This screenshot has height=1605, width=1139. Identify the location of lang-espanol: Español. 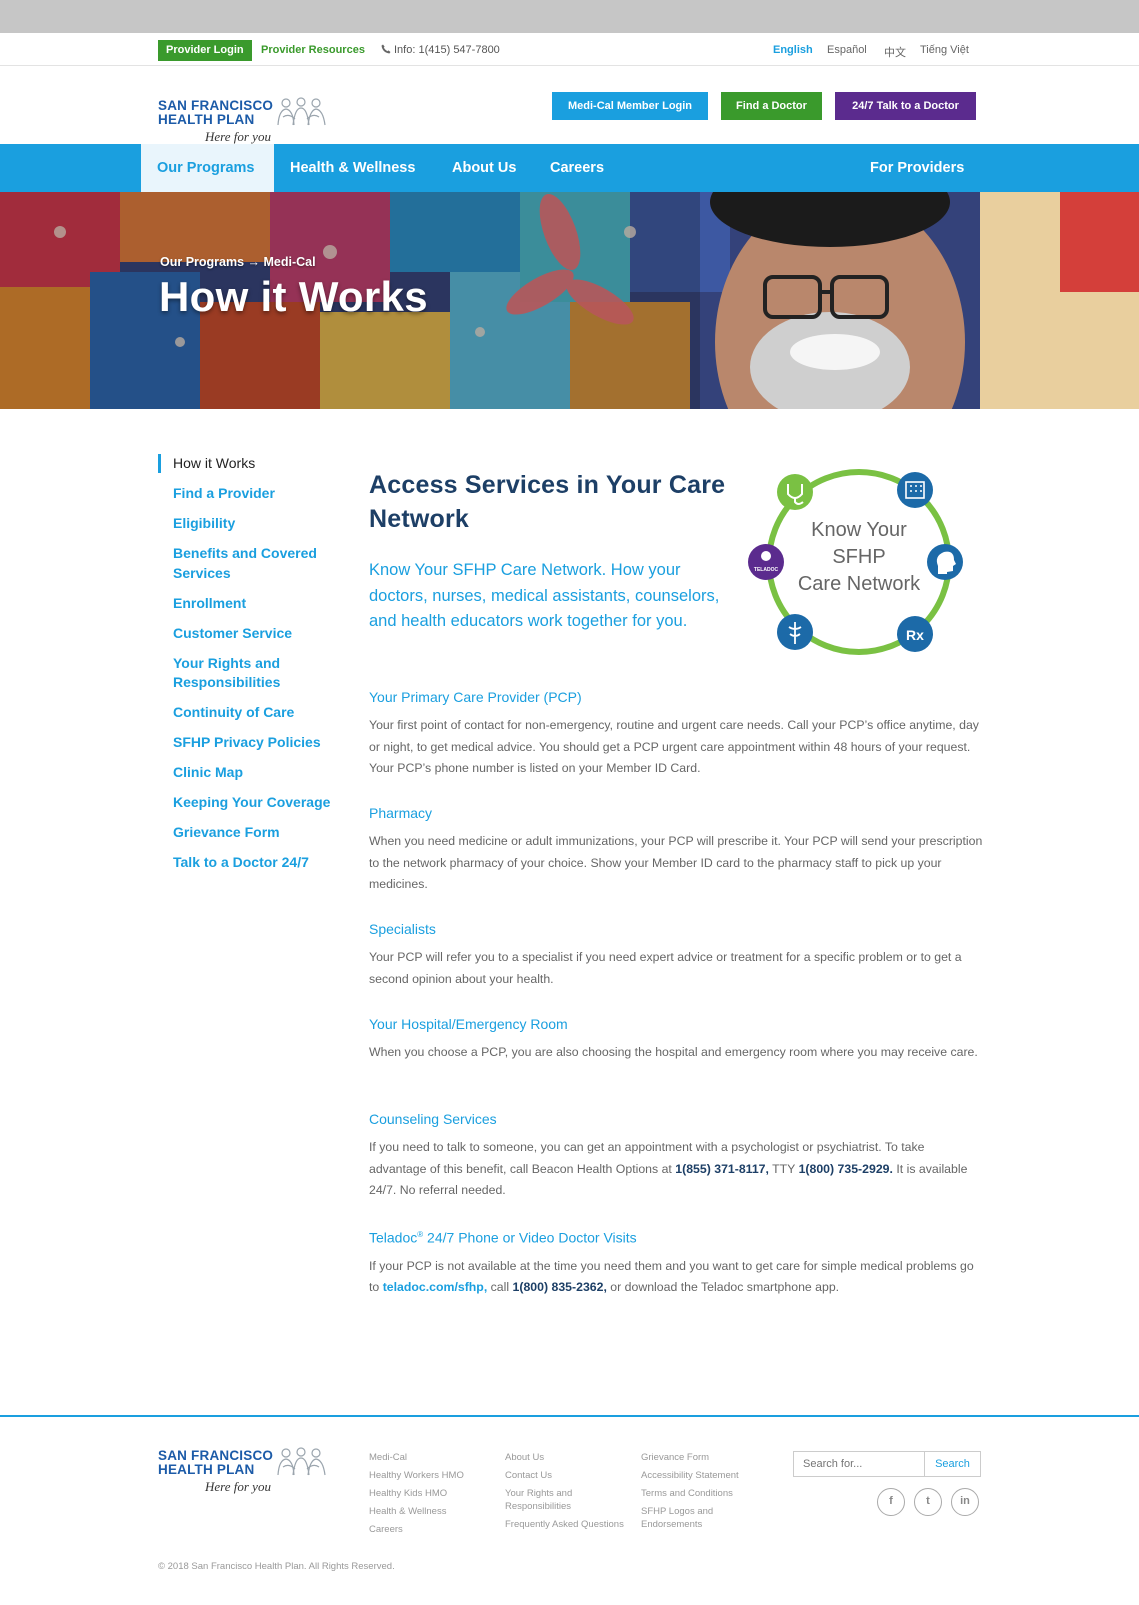
(847, 50).